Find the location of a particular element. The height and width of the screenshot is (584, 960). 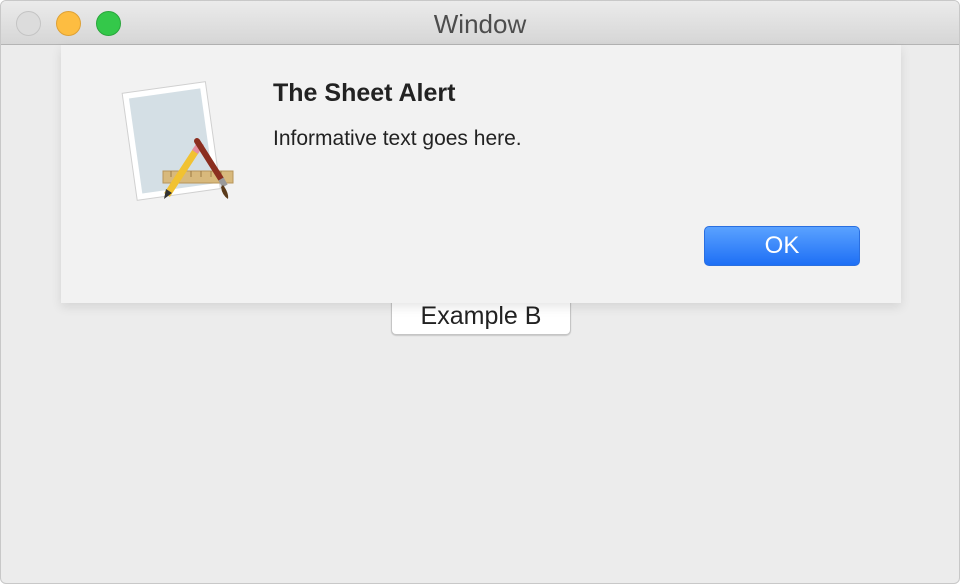

text-edit-app-icon is located at coordinates (181, 141).